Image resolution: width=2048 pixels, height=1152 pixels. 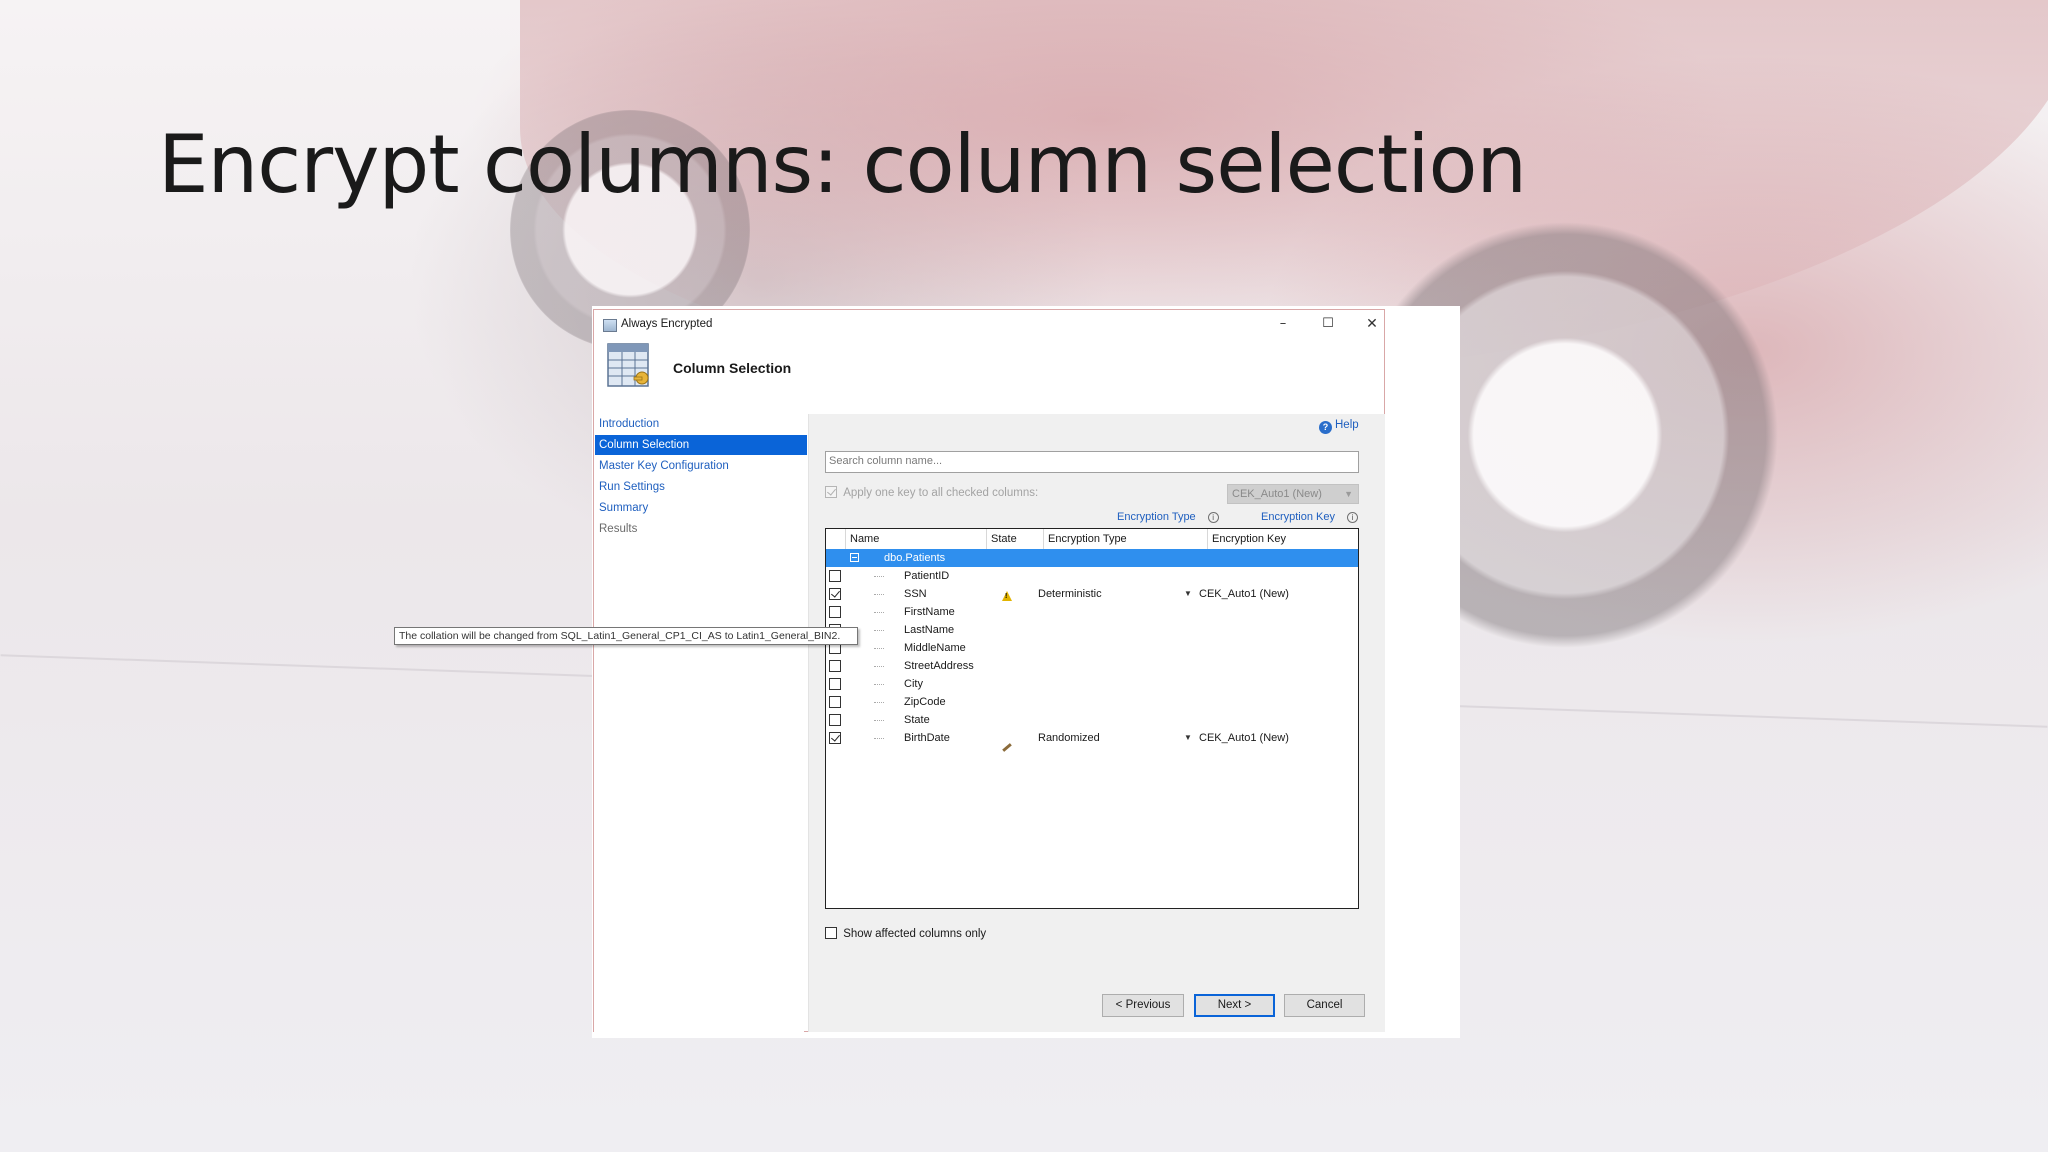 What do you see at coordinates (1325, 427) in the screenshot?
I see `help-icon: ?` at bounding box center [1325, 427].